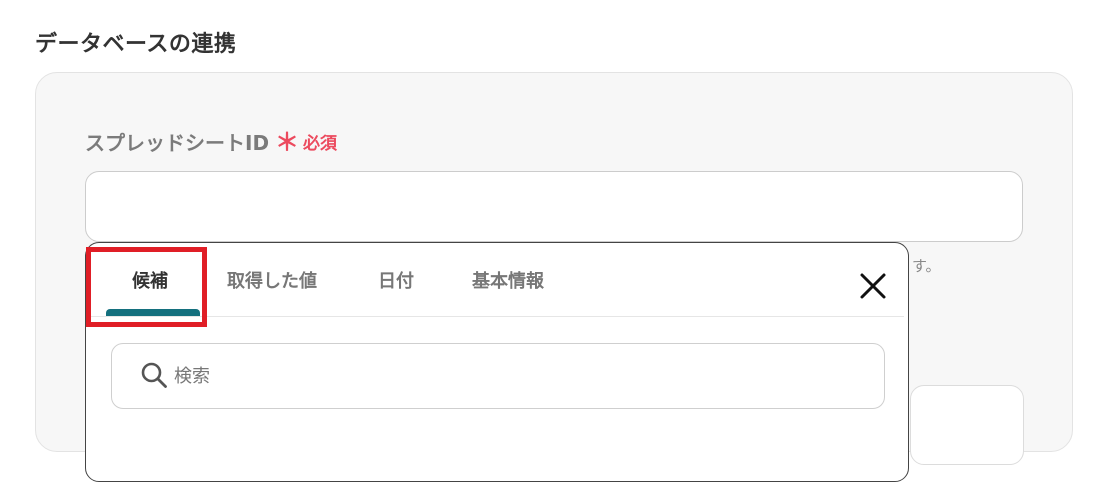 This screenshot has height=482, width=1113. I want to click on search-icon, so click(154, 375).